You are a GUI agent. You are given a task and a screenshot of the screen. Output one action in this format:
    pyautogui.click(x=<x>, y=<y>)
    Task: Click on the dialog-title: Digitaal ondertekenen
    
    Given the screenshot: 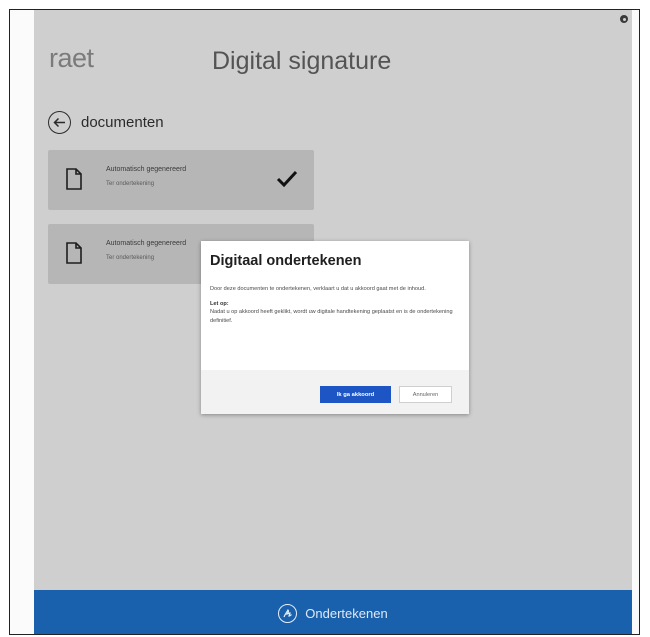 What is the action you would take?
    pyautogui.click(x=286, y=261)
    